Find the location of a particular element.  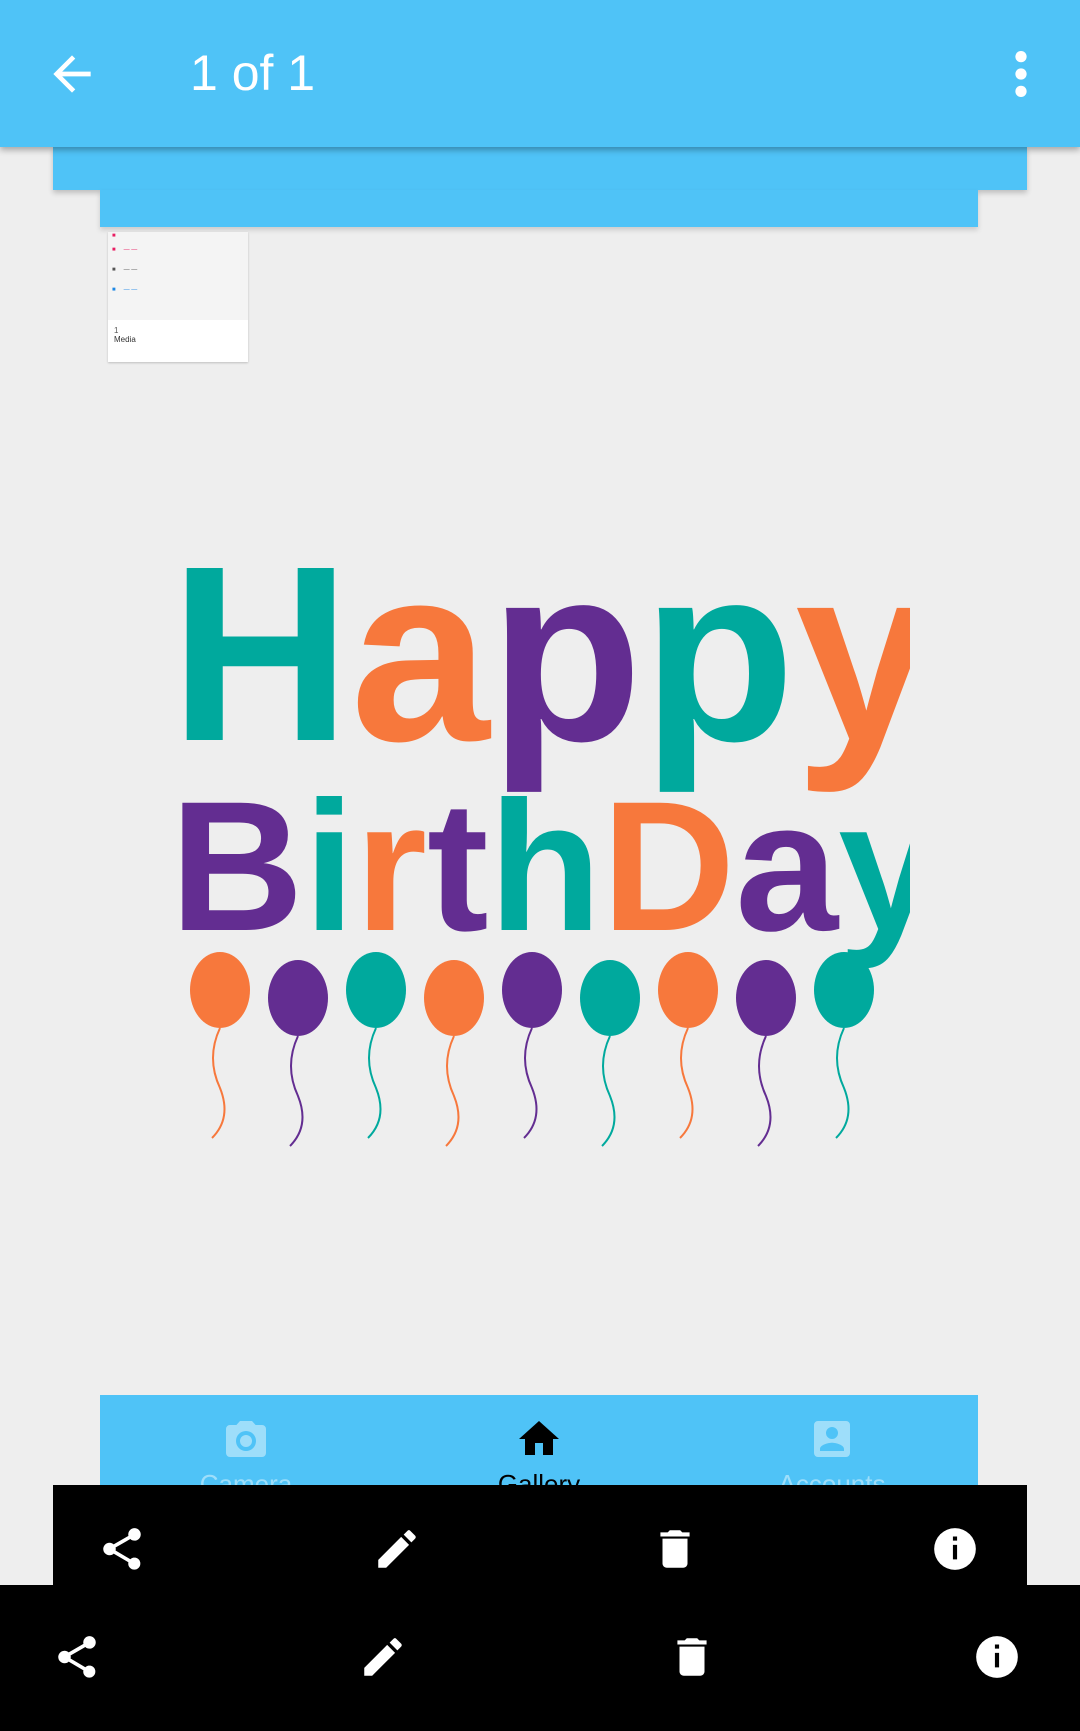

nested-app-bar is located at coordinates (540, 168).